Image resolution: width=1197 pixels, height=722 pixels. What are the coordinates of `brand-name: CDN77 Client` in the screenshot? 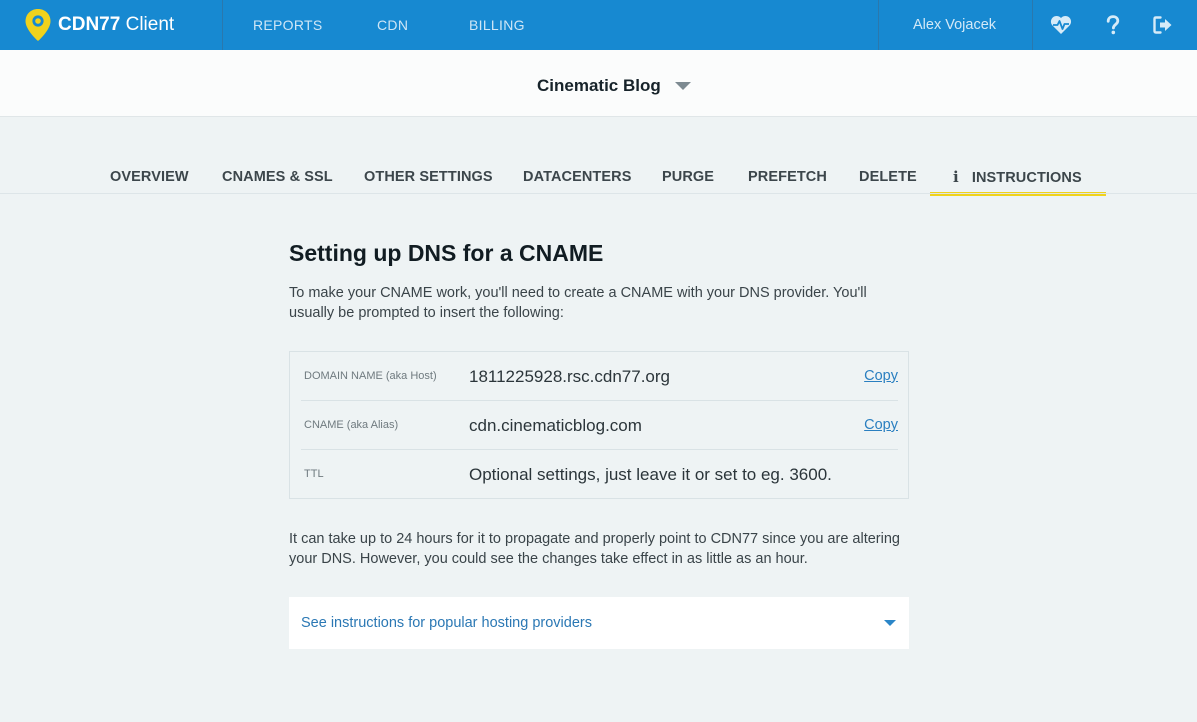 It's located at (116, 24).